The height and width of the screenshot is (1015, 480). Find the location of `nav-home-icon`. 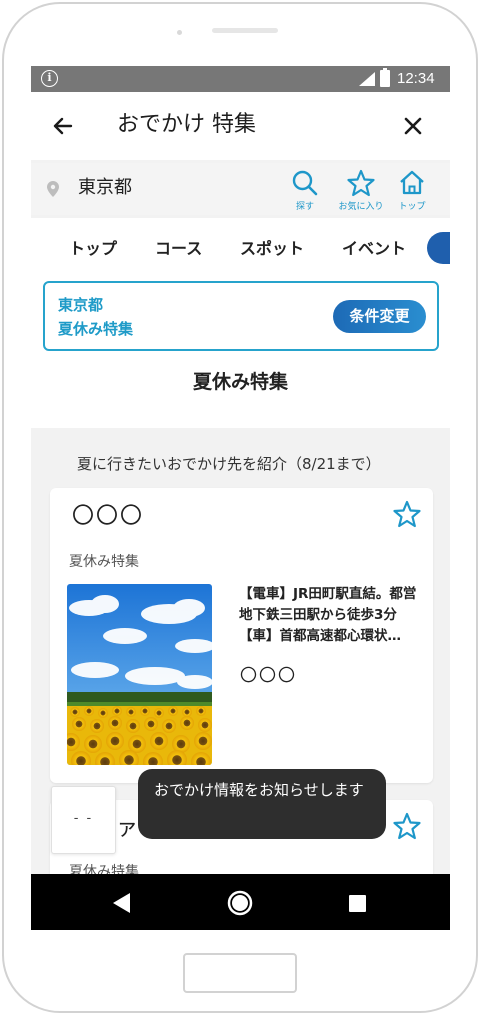

nav-home-icon is located at coordinates (240, 903).